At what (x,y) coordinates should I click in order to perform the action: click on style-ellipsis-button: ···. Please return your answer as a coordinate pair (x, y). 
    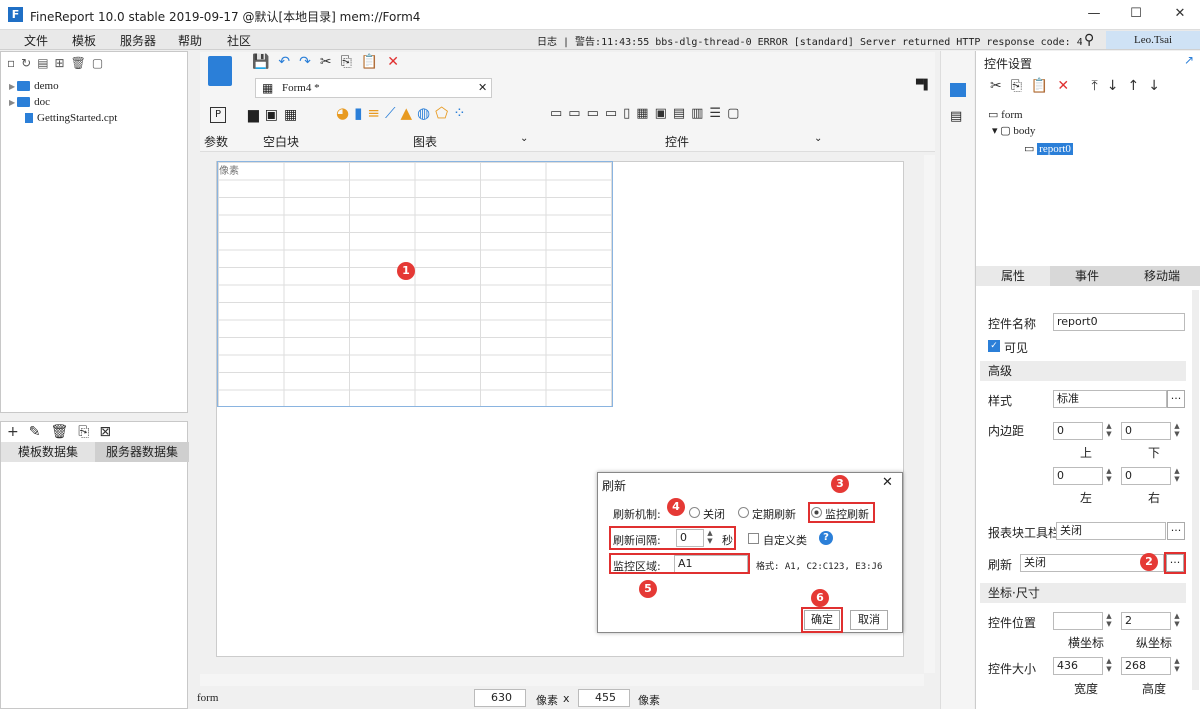
    Looking at the image, I should click on (1176, 399).